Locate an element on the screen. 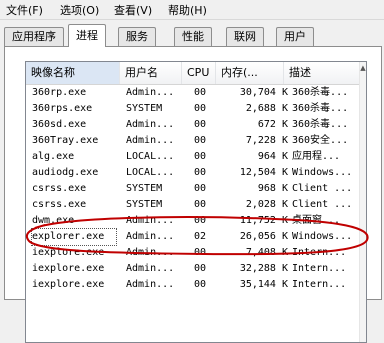  tab-applications: 应用程序 is located at coordinates (34, 36).